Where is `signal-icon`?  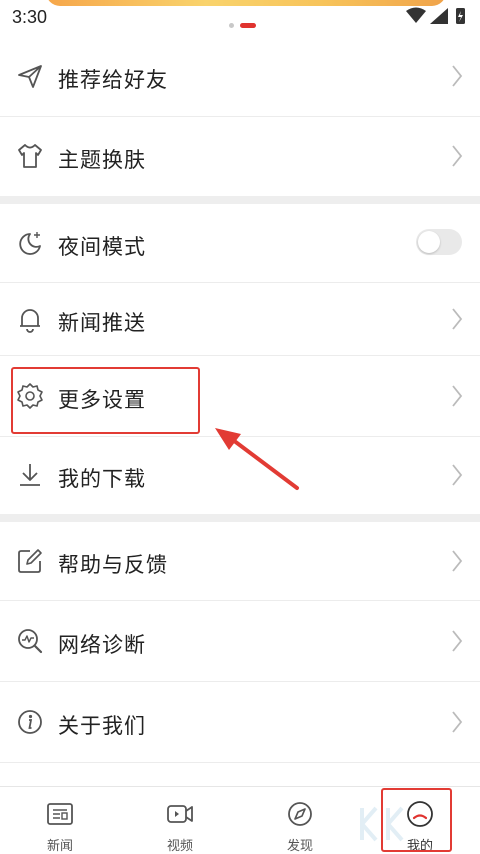
signal-icon is located at coordinates (439, 16).